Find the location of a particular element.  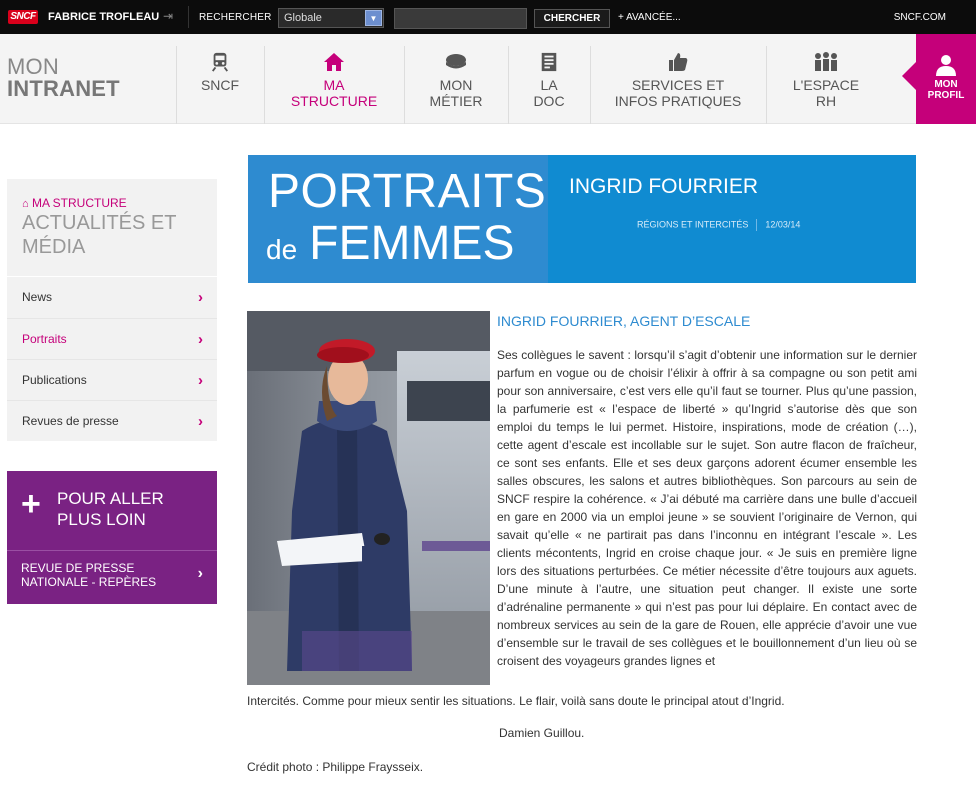

search-scope-select: Globale ▼ is located at coordinates (331, 18).